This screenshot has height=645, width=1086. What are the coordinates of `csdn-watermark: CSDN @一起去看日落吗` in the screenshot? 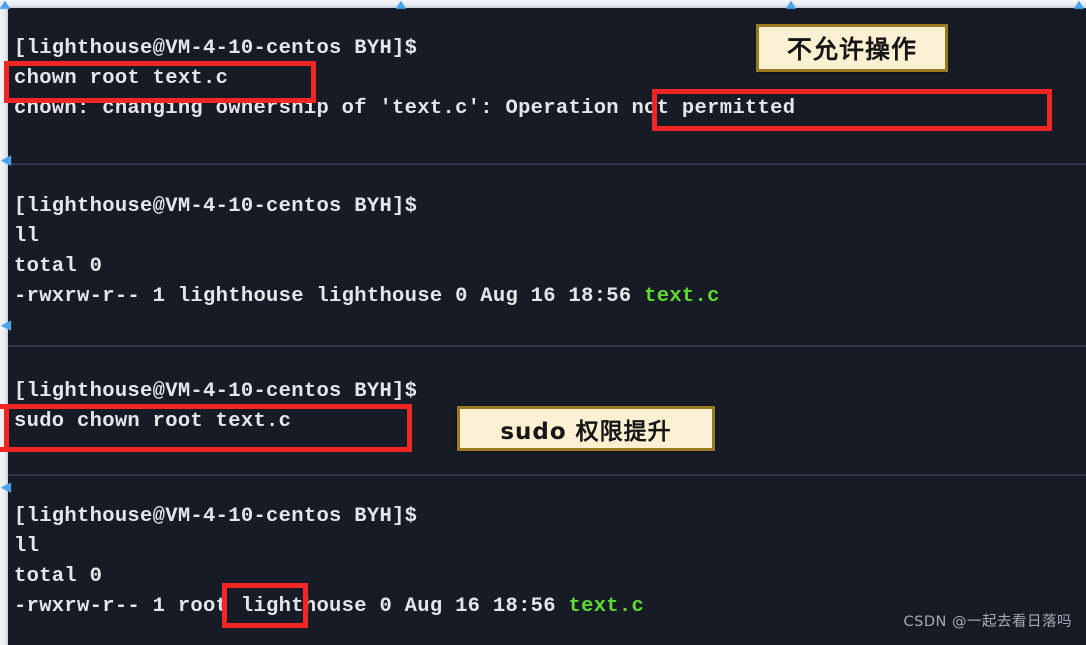 It's located at (987, 622).